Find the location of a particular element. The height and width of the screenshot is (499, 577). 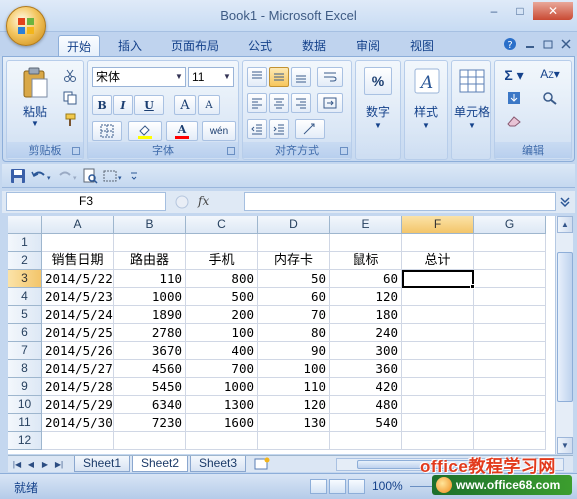

sheet-tab-sheet1: Sheet1 is located at coordinates (102, 464).